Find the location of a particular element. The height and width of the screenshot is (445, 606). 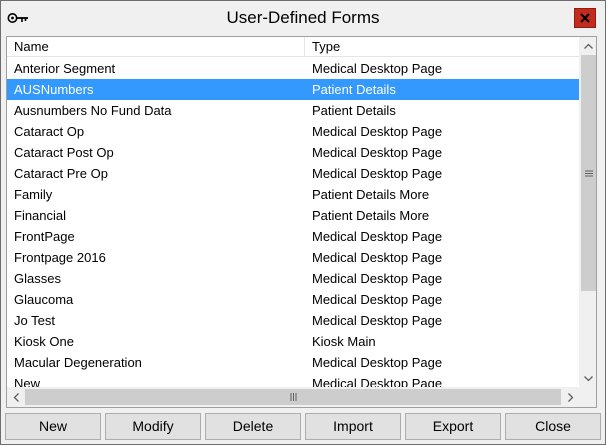

chevron-left-icon is located at coordinates (16, 397).